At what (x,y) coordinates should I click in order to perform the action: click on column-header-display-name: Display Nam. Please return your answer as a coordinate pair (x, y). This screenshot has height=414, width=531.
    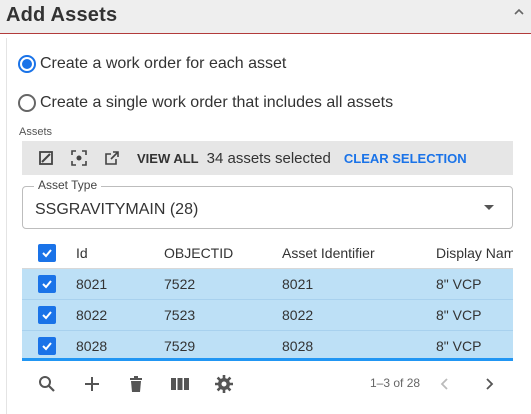
    Looking at the image, I should click on (474, 253).